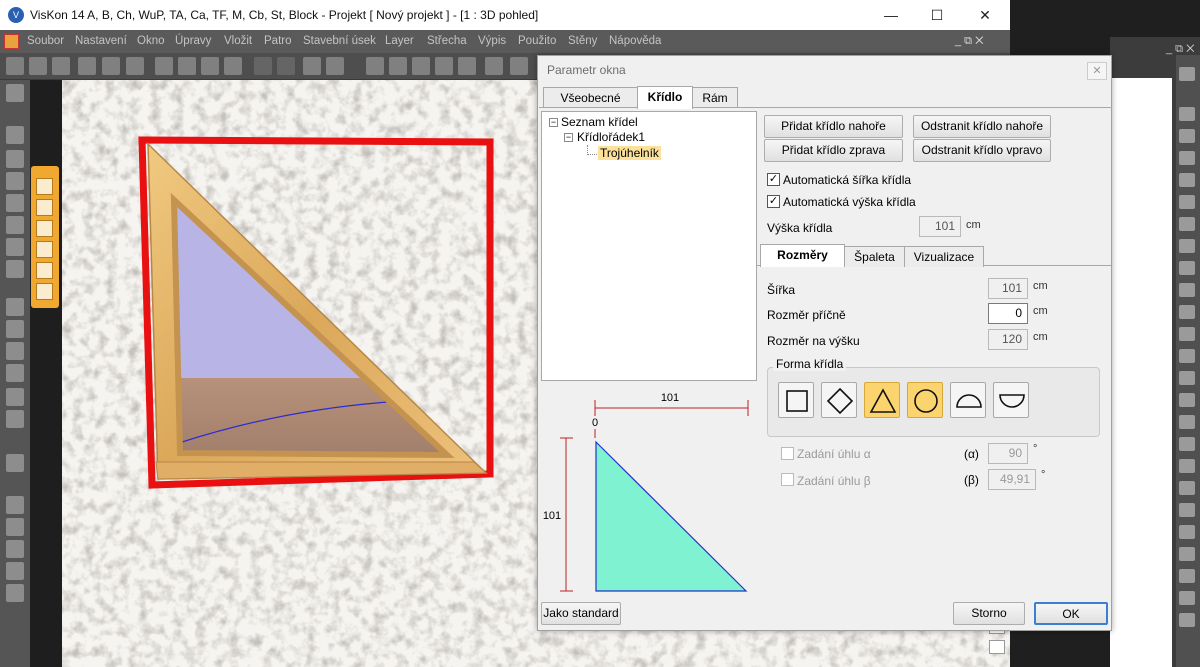  I want to click on door-tool-icon, so click(15, 203).